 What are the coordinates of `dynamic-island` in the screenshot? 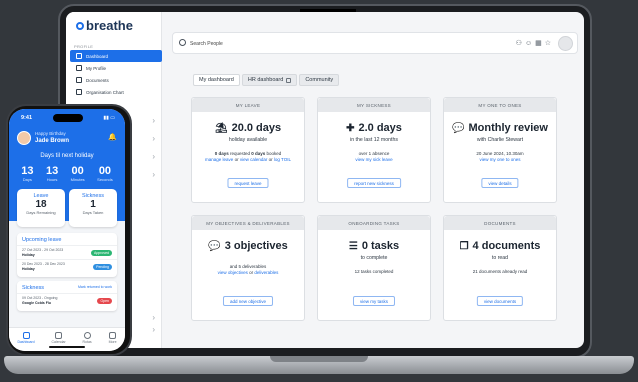 It's located at (68, 118).